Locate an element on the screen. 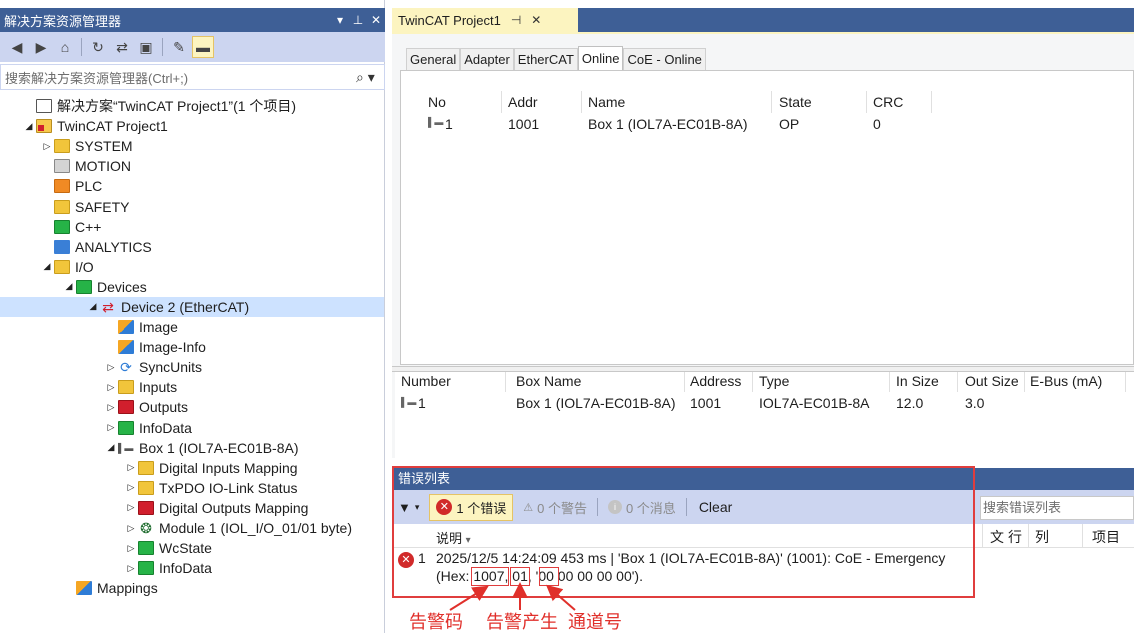  tree-node: PLC is located at coordinates (192, 186).